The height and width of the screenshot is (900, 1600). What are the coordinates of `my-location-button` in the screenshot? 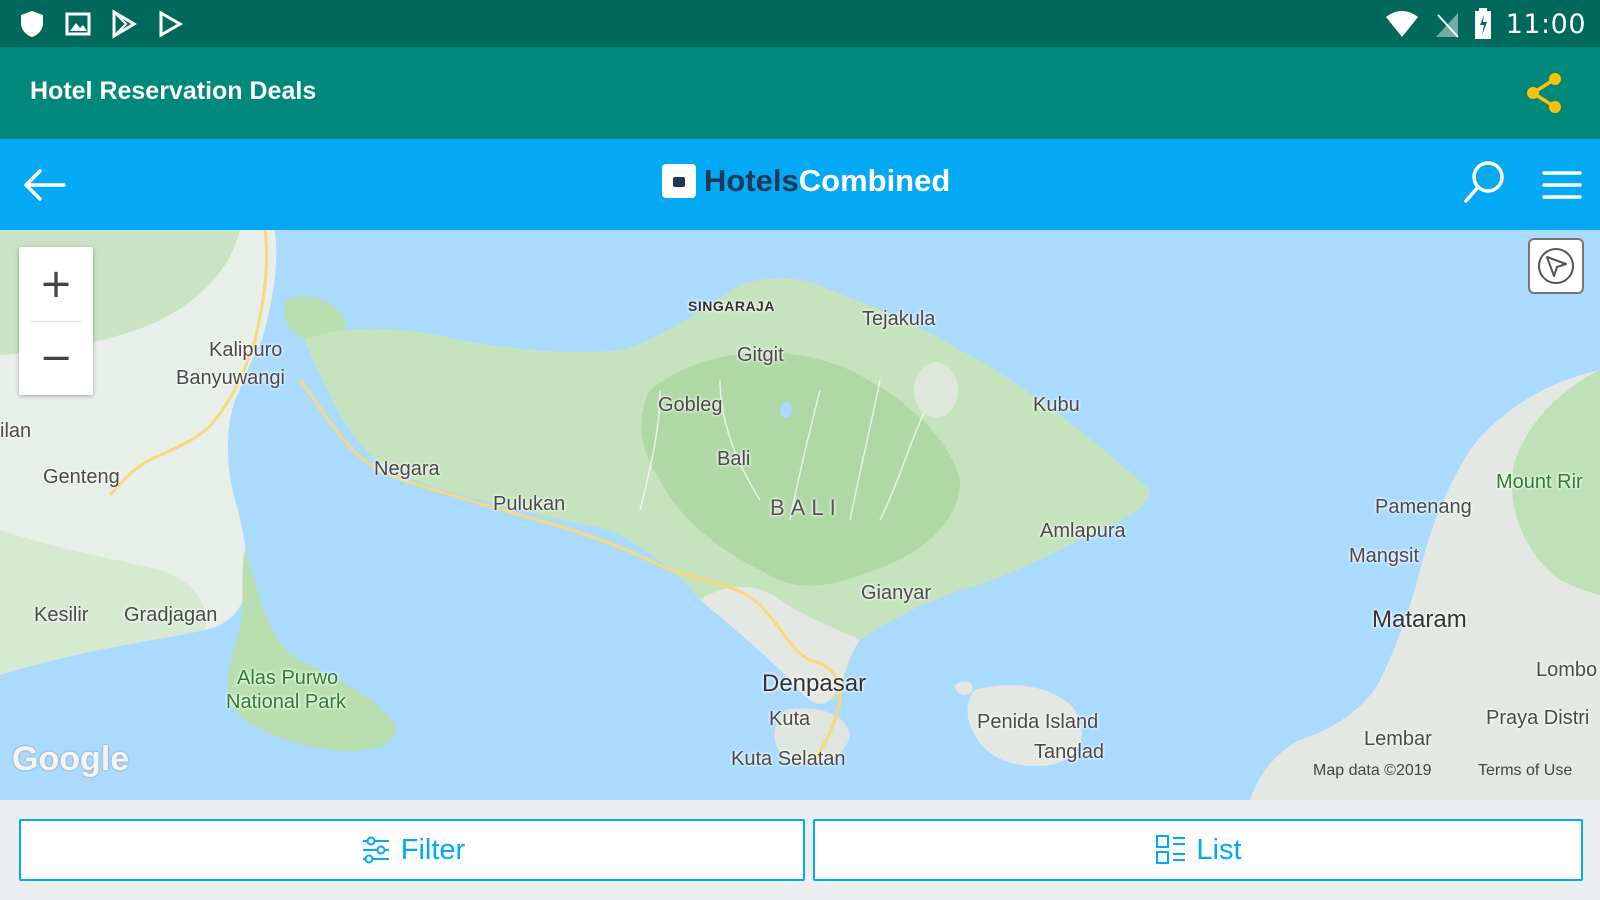 It's located at (1556, 266).